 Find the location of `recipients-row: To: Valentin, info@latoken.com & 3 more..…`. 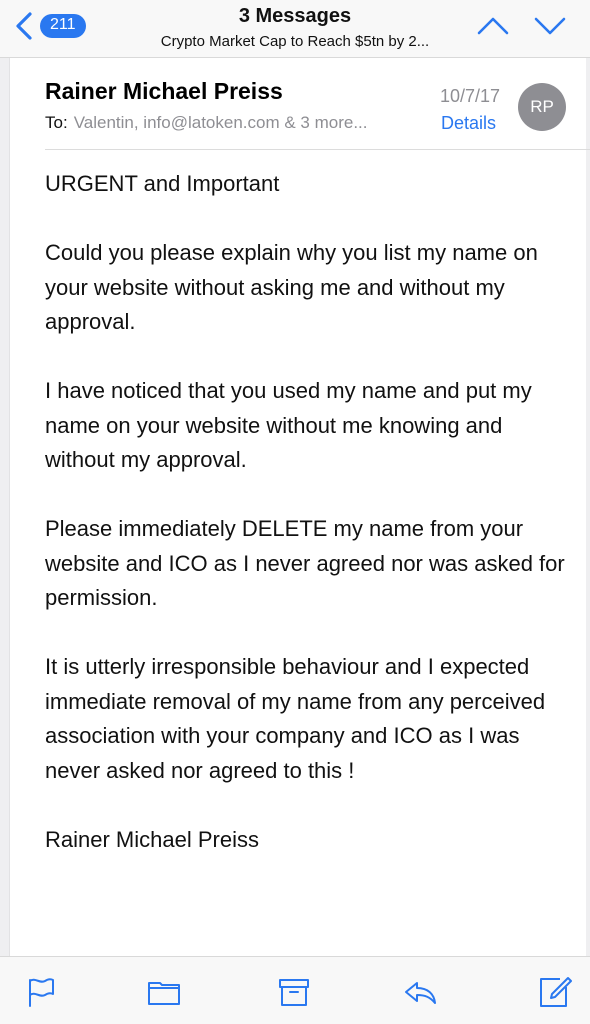

recipients-row: To: Valentin, info@latoken.com & 3 more..… is located at coordinates (206, 123).